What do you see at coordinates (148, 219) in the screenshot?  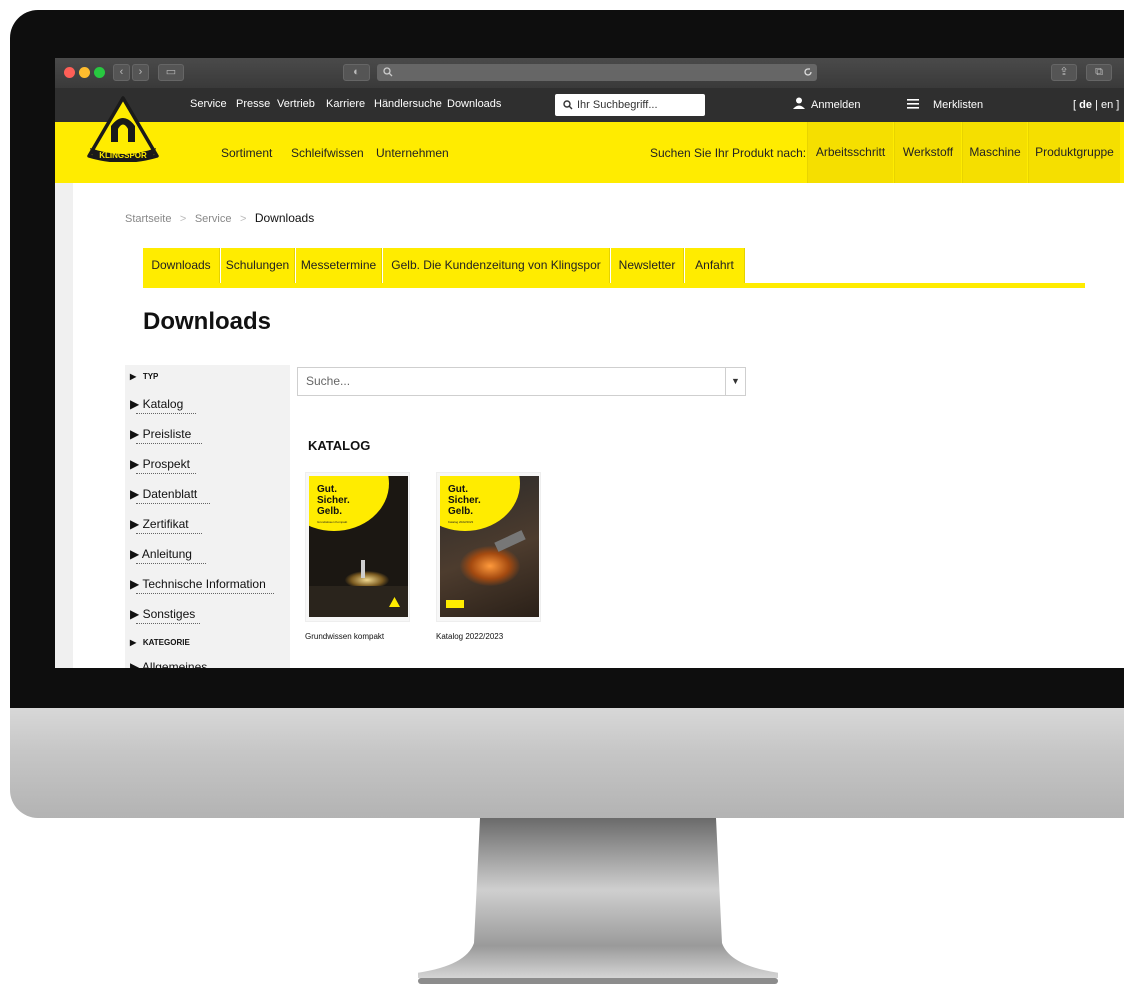 I see `breadcrumb-home: Startseite` at bounding box center [148, 219].